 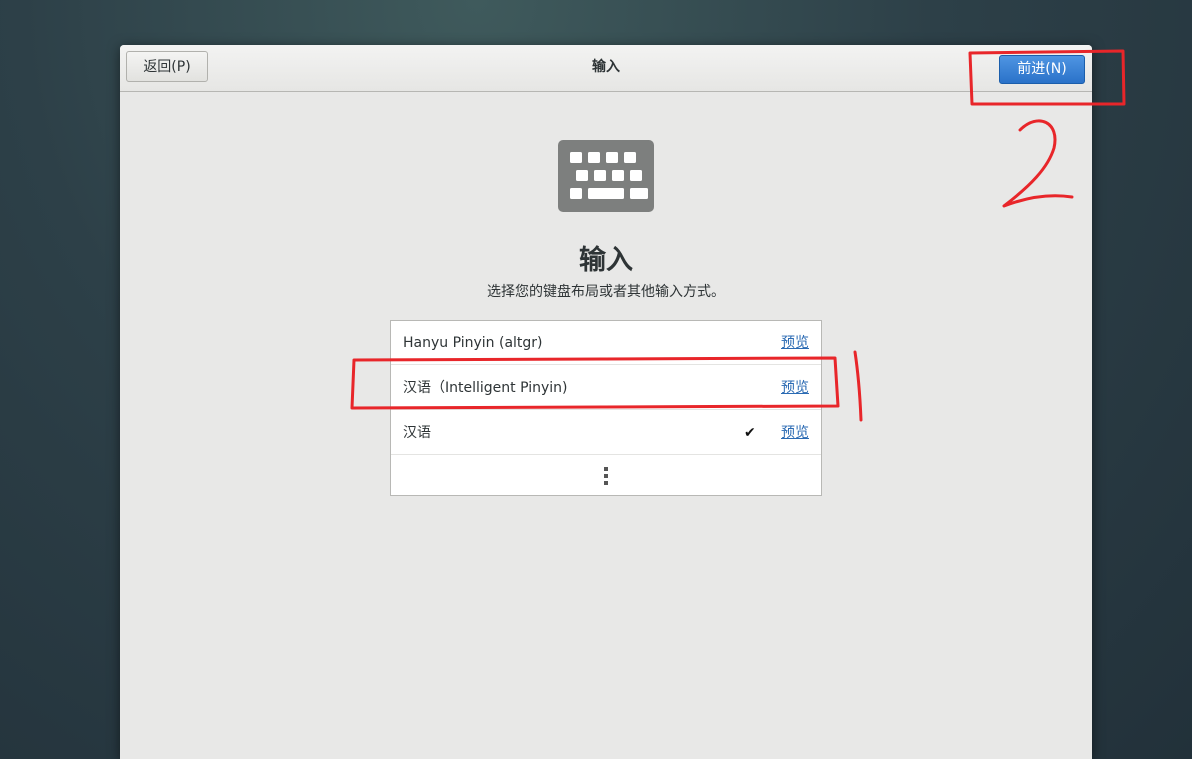 I want to click on page-title: 输入, so click(x=606, y=260).